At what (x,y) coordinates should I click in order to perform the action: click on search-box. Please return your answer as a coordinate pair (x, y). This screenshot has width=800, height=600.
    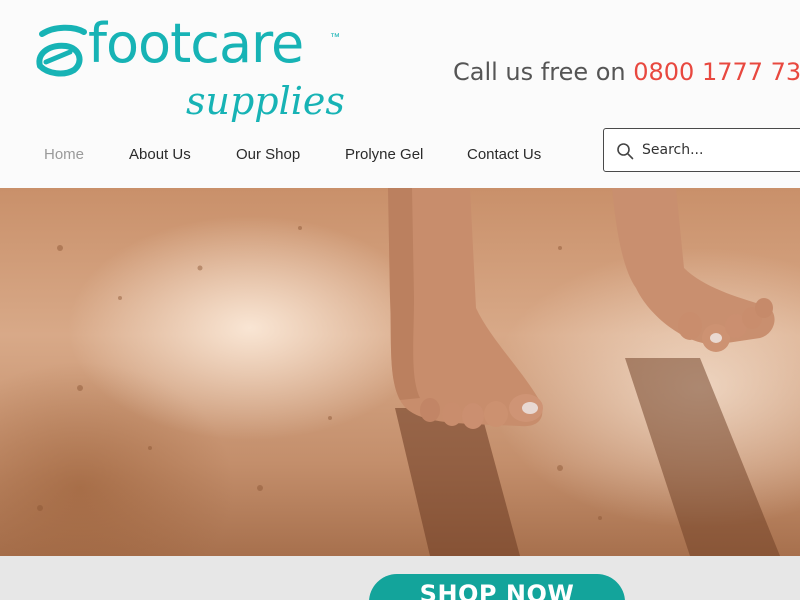
    Looking at the image, I should click on (701, 150).